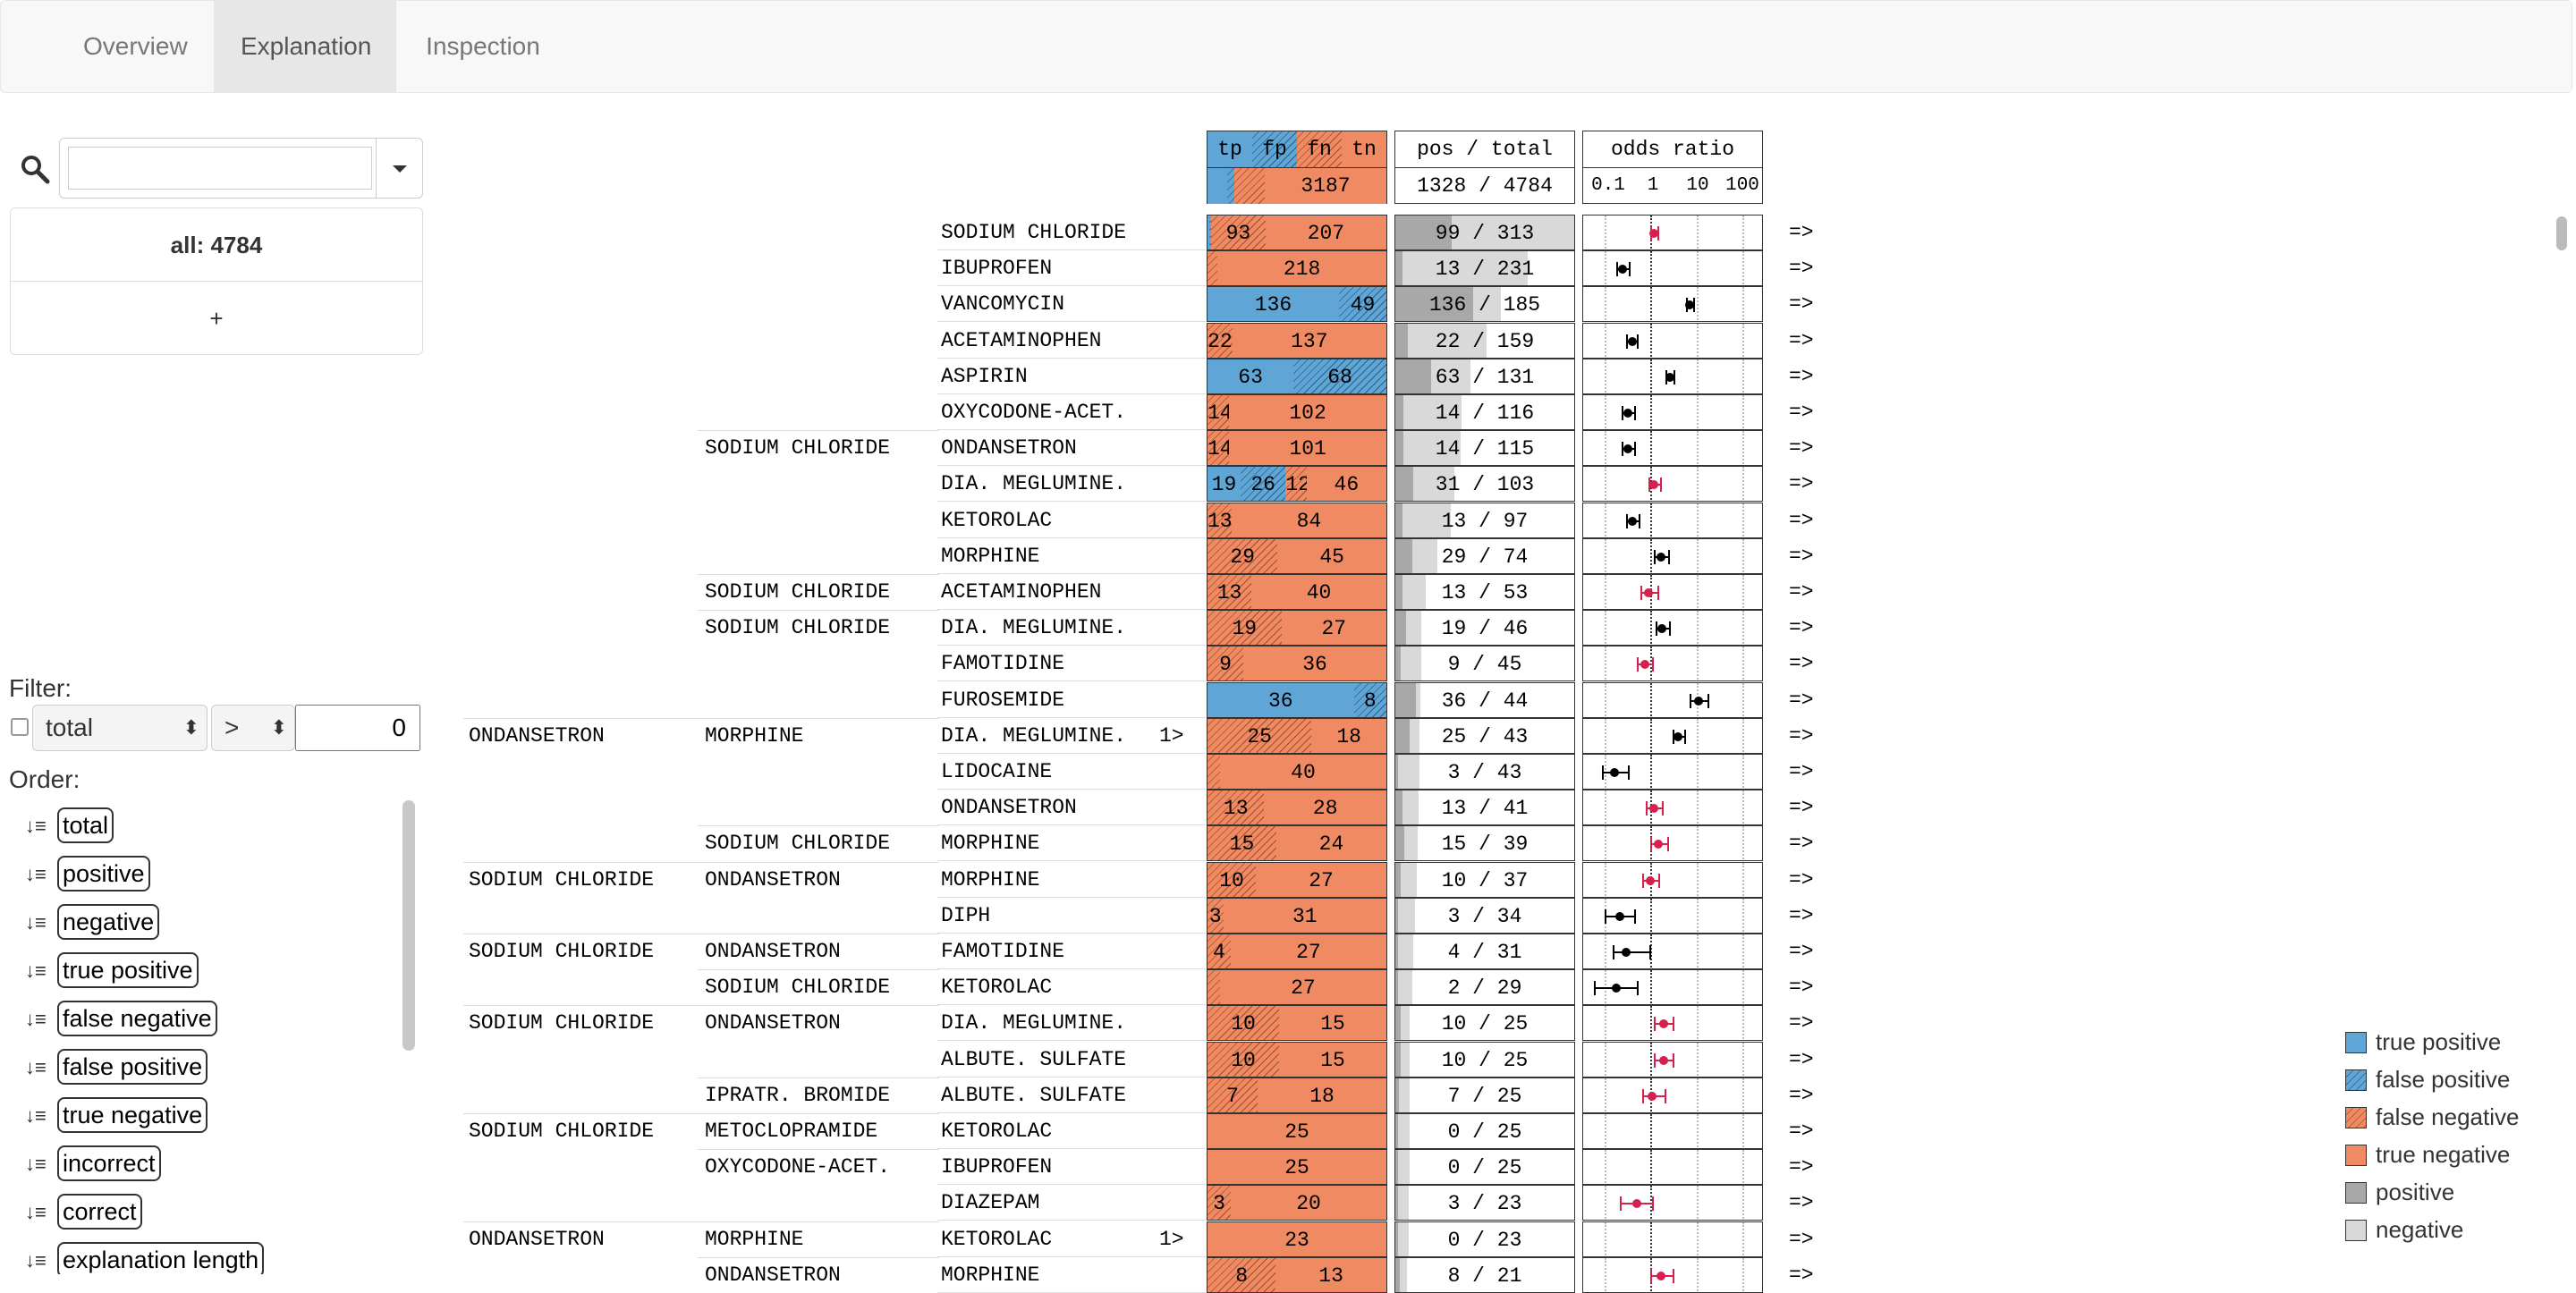 Image resolution: width=2576 pixels, height=1293 pixels. What do you see at coordinates (912, 1239) in the screenshot?
I see `table-row: ONDANSETRON MORPHINE KETOROLAC 1> 23 0 / 23 =>` at bounding box center [912, 1239].